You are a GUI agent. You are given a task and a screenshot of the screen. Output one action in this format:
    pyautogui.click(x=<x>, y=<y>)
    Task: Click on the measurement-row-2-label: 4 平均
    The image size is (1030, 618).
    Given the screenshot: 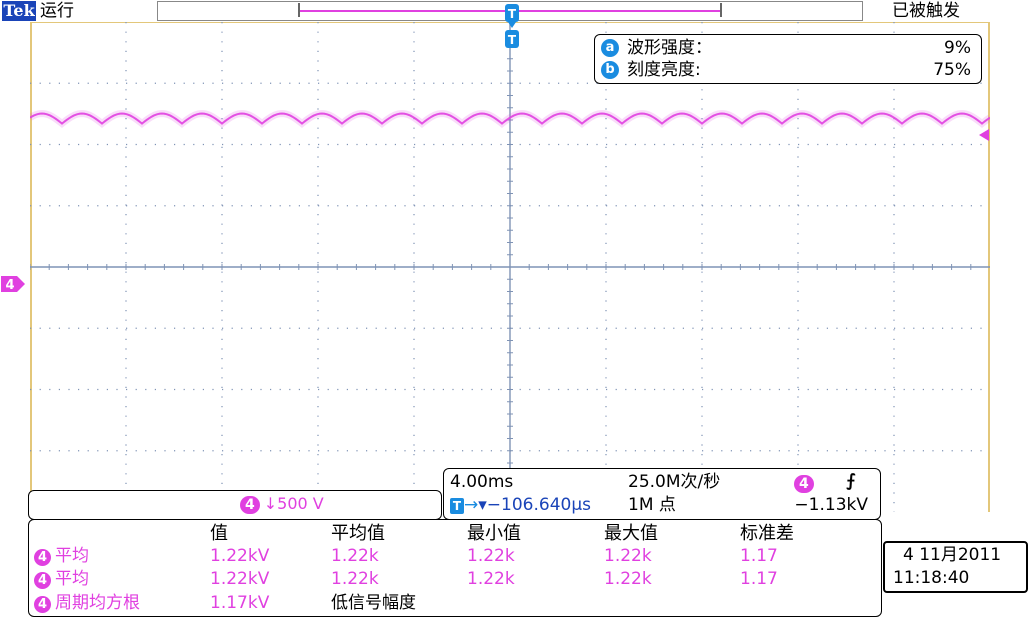 What is the action you would take?
    pyautogui.click(x=61, y=579)
    